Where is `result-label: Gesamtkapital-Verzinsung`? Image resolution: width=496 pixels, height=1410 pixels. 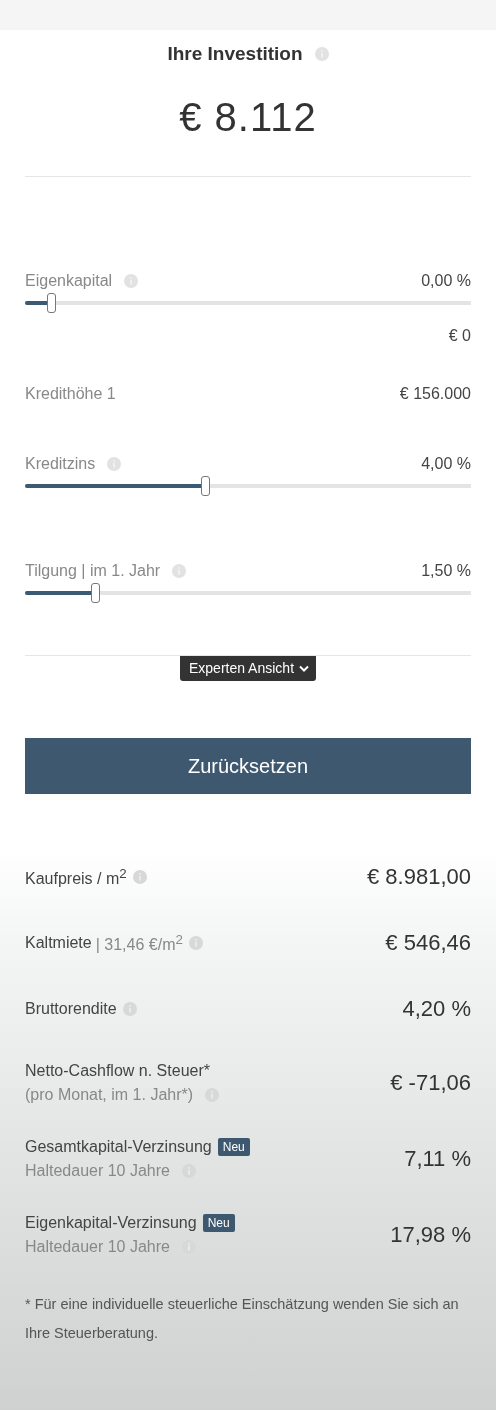 result-label: Gesamtkapital-Verzinsung is located at coordinates (118, 1147).